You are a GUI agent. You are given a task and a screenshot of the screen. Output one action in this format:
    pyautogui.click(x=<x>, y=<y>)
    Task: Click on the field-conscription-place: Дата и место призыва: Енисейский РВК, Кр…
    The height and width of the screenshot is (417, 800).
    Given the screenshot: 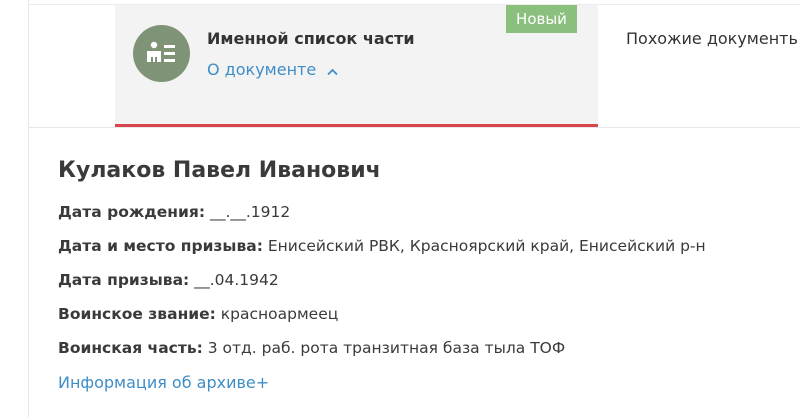 What is the action you would take?
    pyautogui.click(x=382, y=246)
    